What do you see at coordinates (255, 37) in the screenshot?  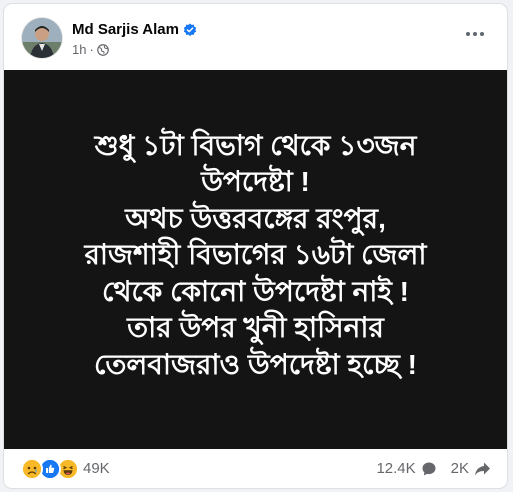 I see `post-header: Md Sarjis Alam 1h ·` at bounding box center [255, 37].